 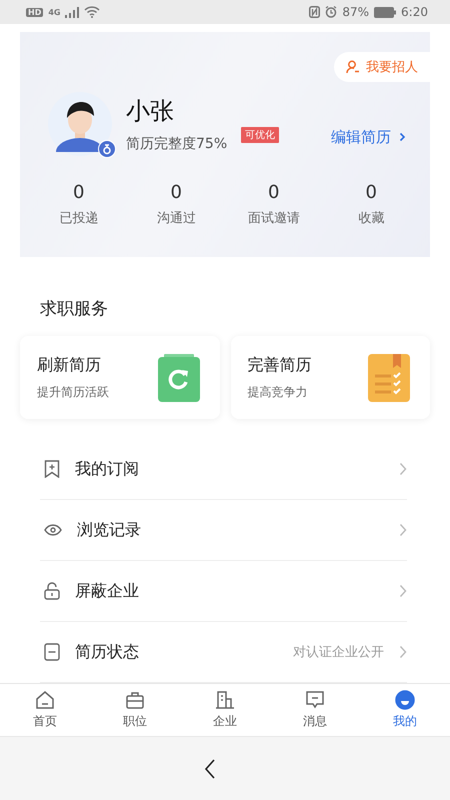 I want to click on profile-icon, so click(x=405, y=700).